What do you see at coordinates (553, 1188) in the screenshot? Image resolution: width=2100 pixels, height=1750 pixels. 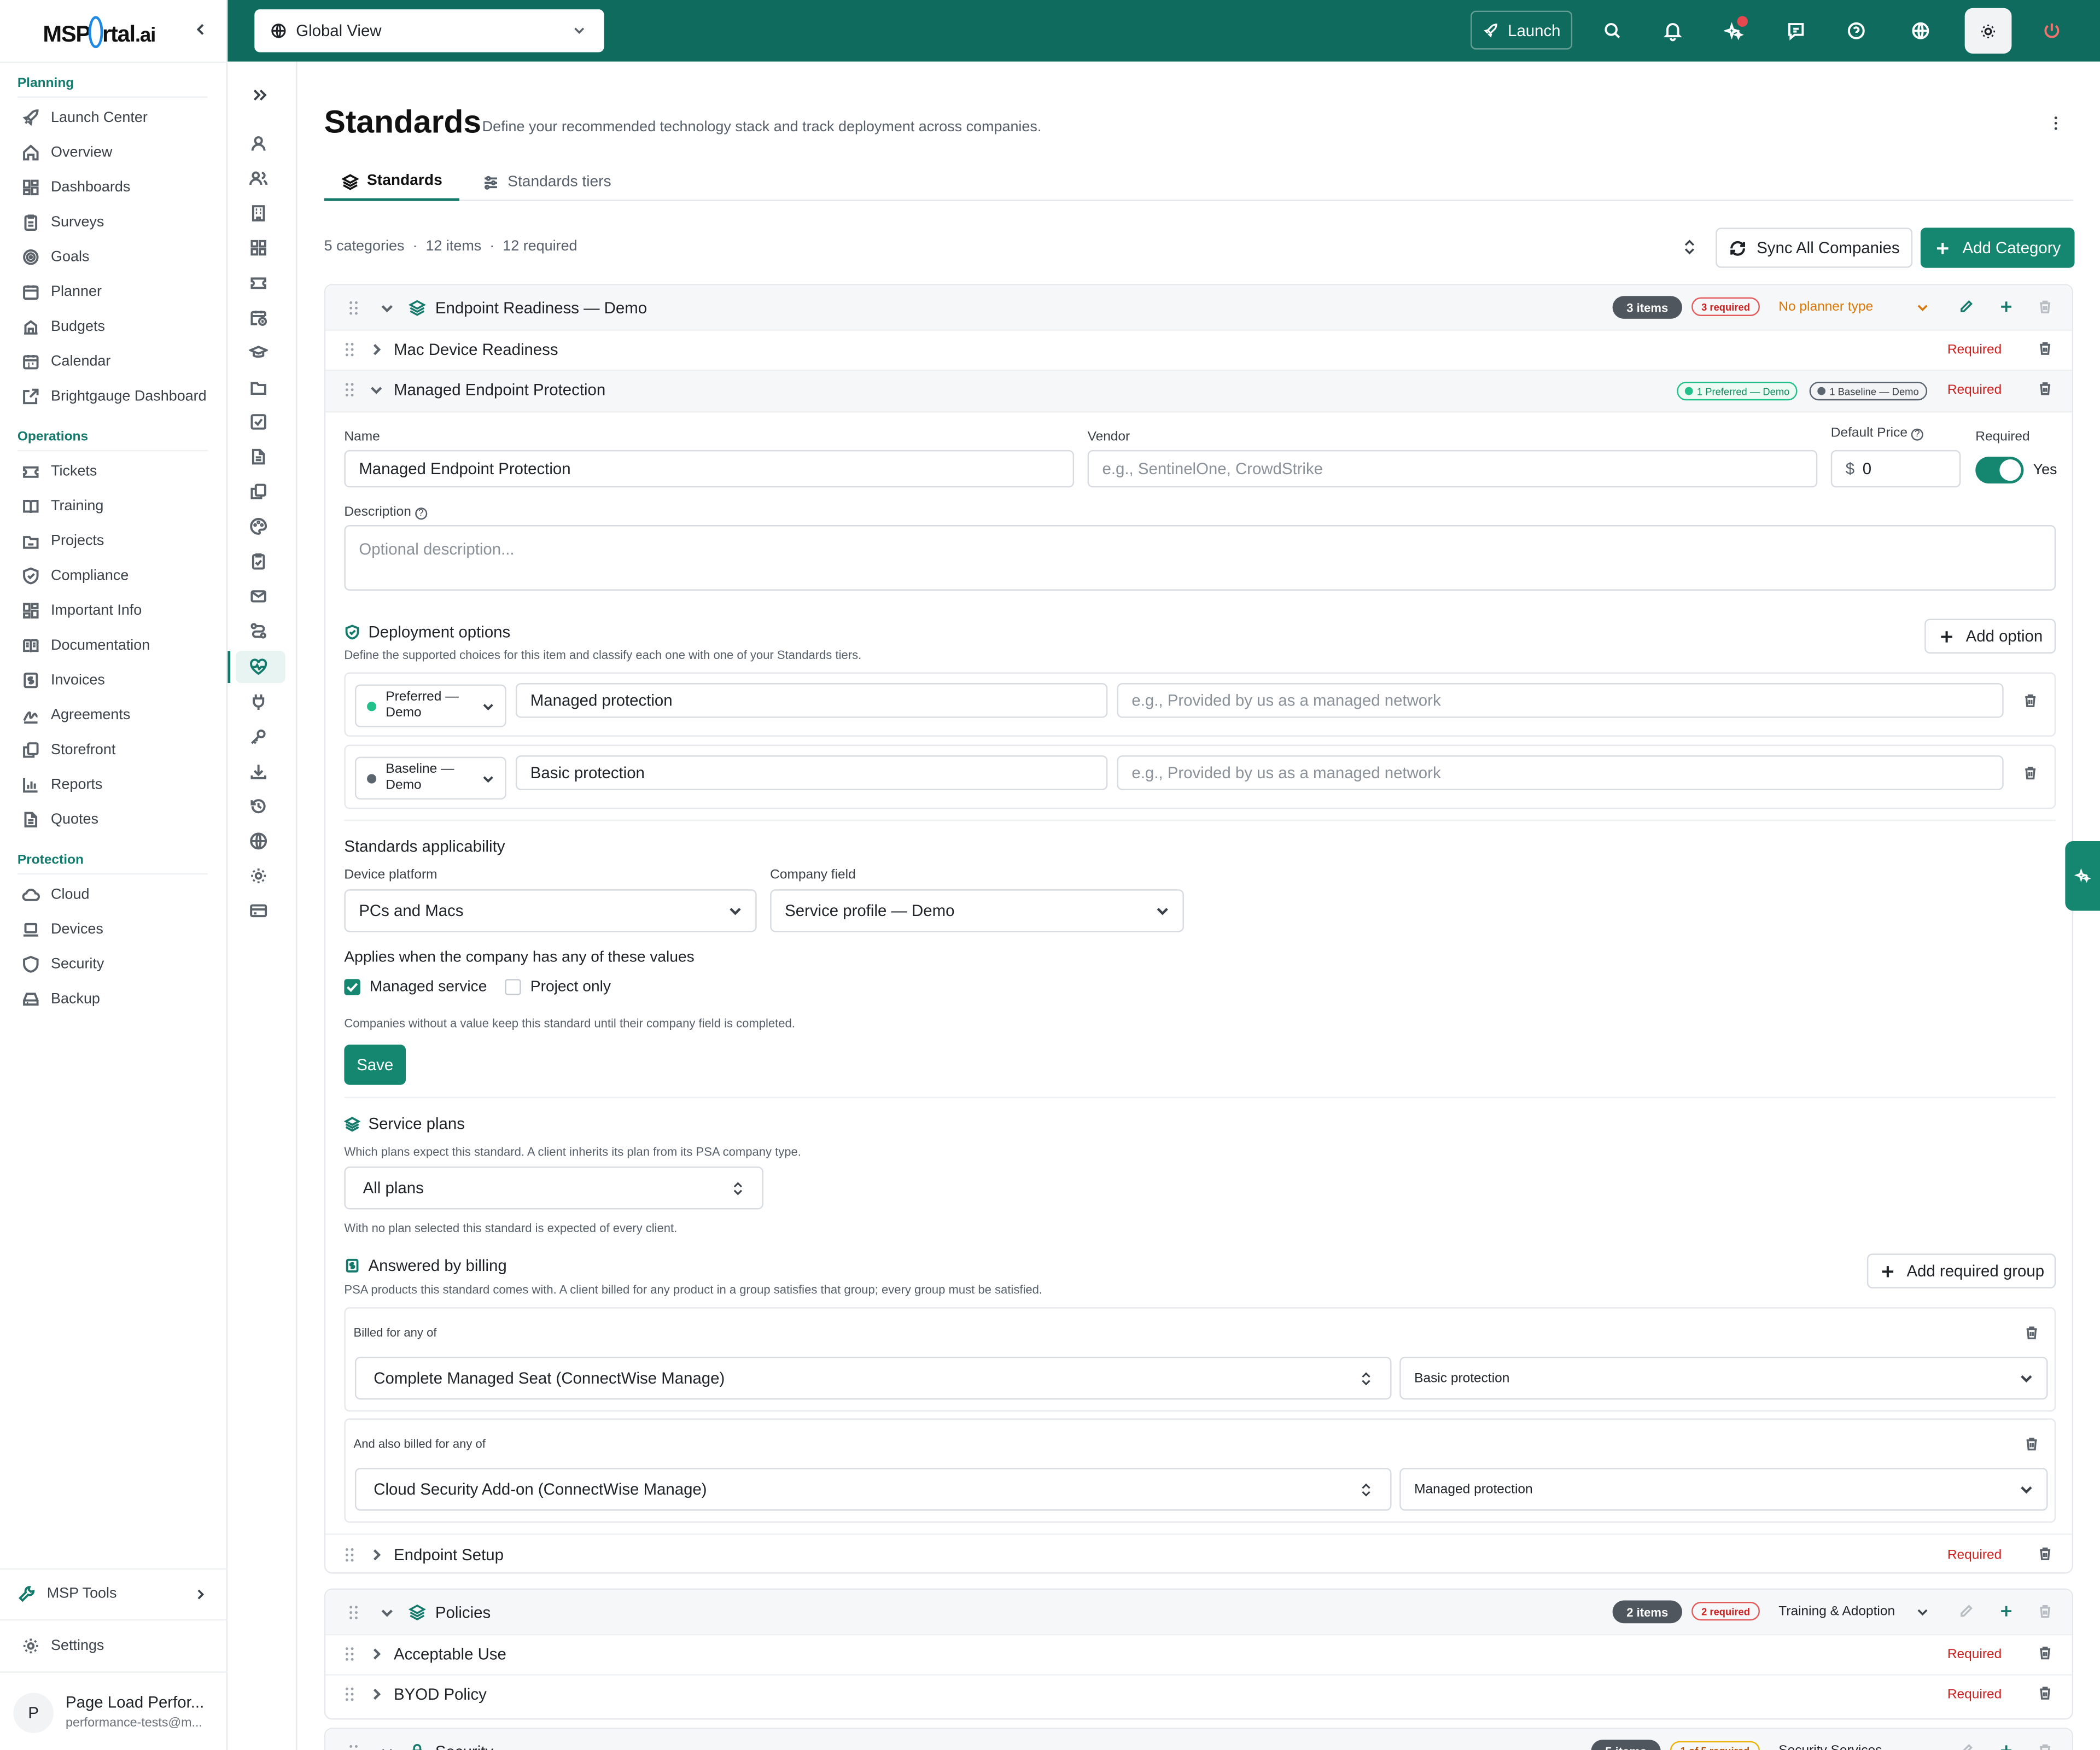 I see `service-plans-select: All plans` at bounding box center [553, 1188].